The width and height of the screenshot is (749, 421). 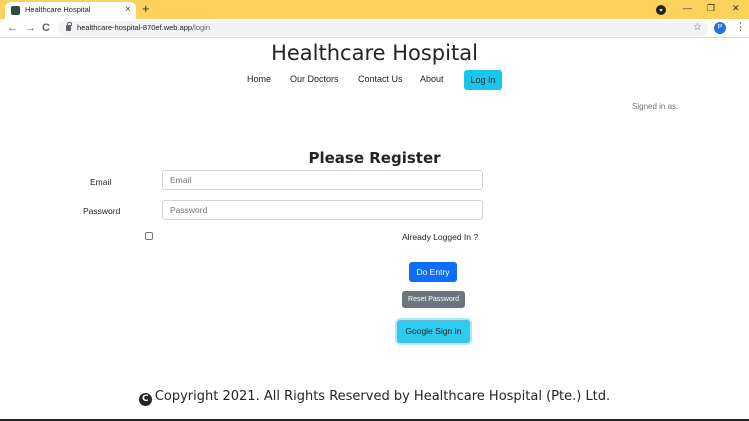 What do you see at coordinates (322, 210) in the screenshot?
I see `password-field` at bounding box center [322, 210].